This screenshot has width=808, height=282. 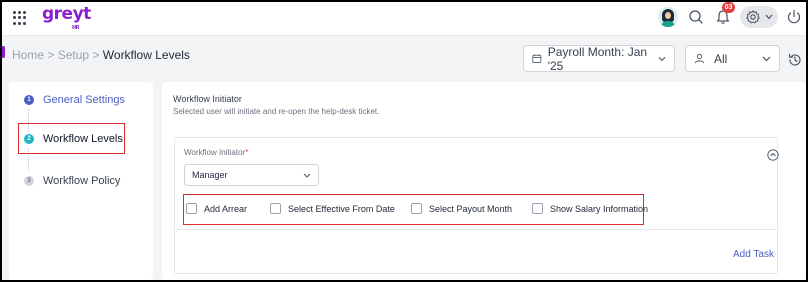 What do you see at coordinates (696, 17) in the screenshot?
I see `search-icon` at bounding box center [696, 17].